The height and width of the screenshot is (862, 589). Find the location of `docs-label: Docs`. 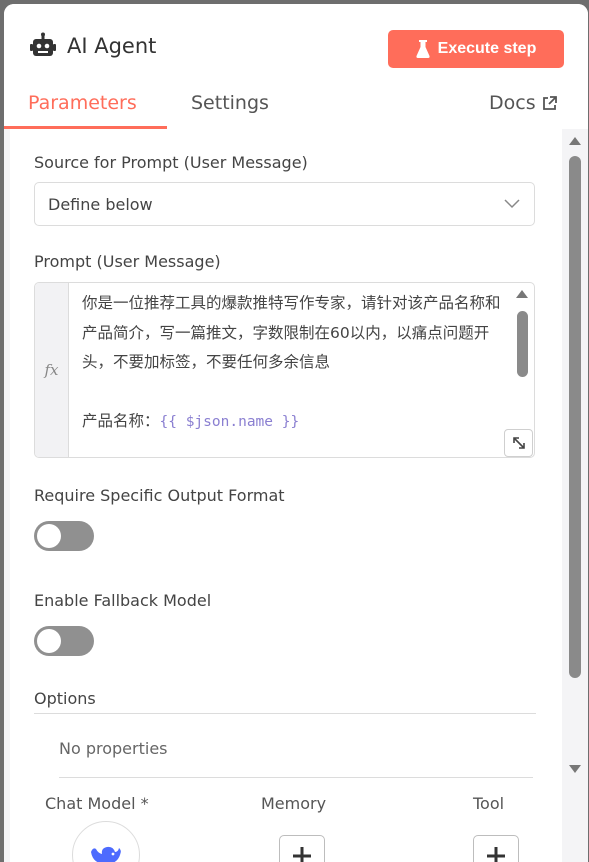

docs-label: Docs is located at coordinates (512, 103).